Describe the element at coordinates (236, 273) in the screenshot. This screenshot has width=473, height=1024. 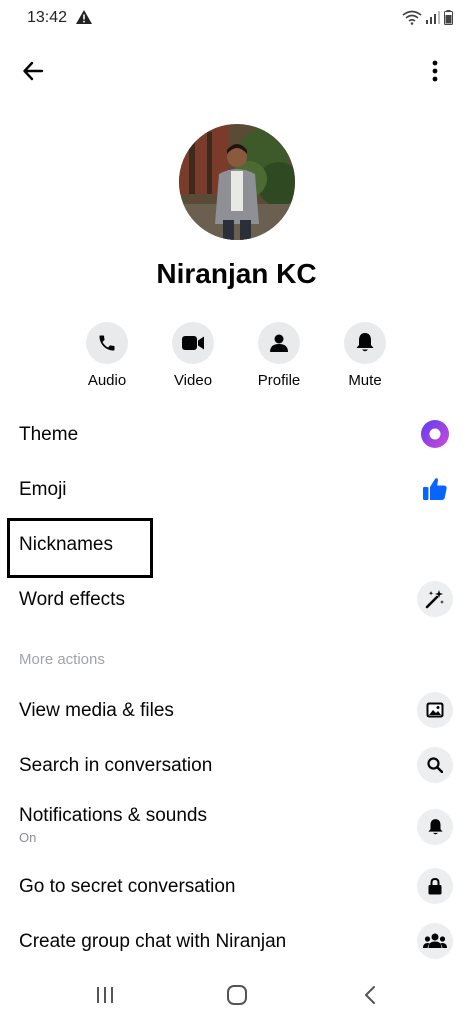
I see `contact-name: Niranjan KC` at that location.